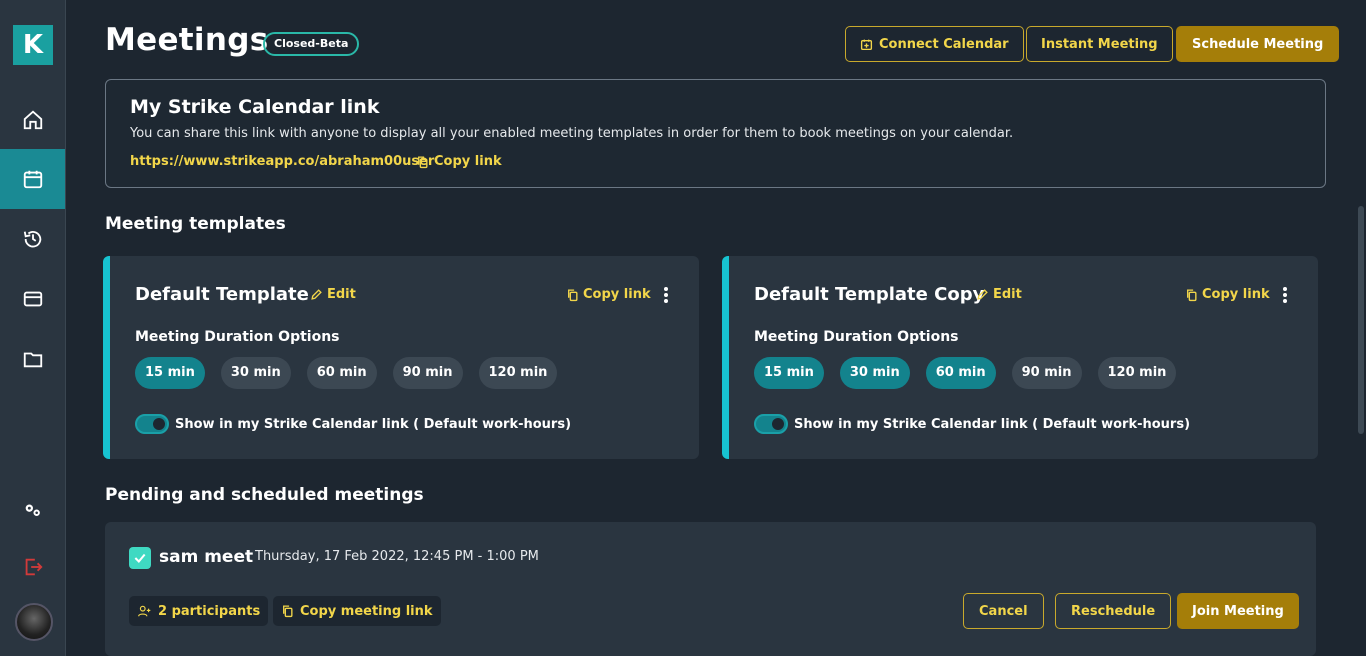 This screenshot has width=1366, height=656. I want to click on instant-meeting-label: Instant Meeting, so click(1099, 44).